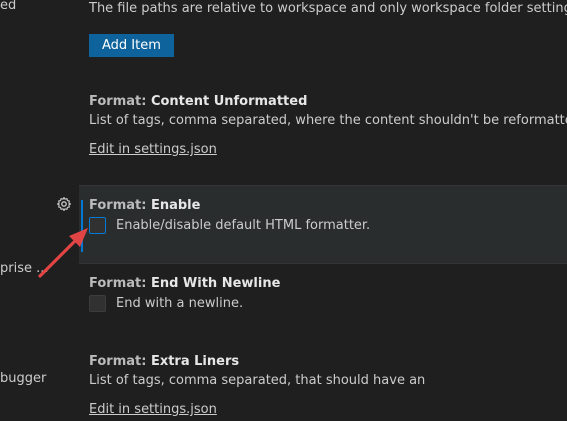 The image size is (567, 421). Describe the element at coordinates (328, 283) in the screenshot. I see `setting-title: Format: End With Newline` at that location.